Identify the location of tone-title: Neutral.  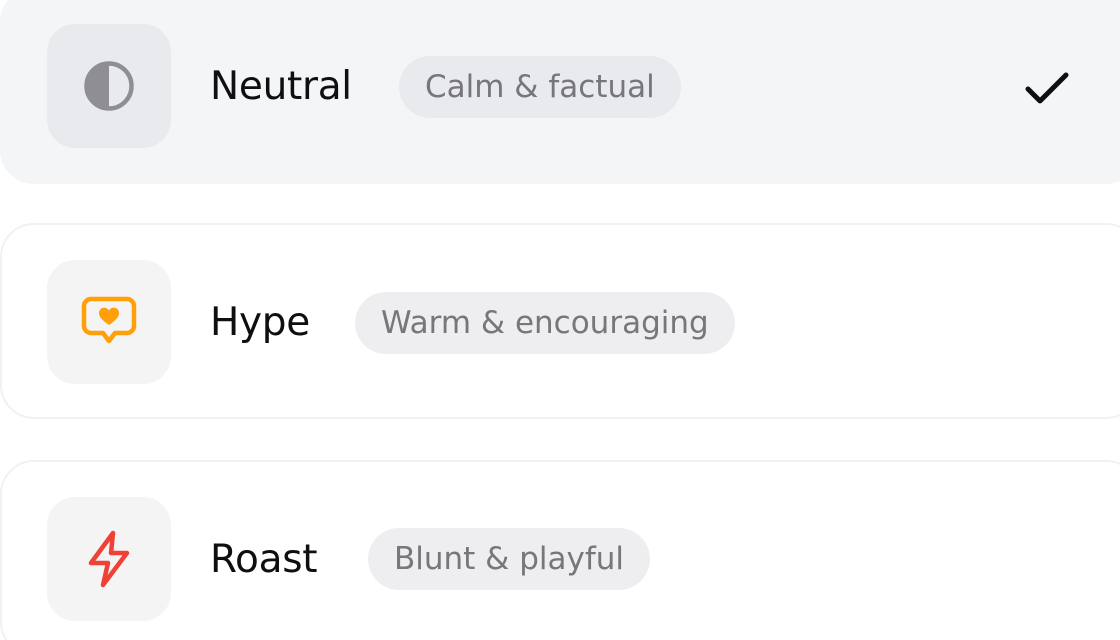
(281, 86).